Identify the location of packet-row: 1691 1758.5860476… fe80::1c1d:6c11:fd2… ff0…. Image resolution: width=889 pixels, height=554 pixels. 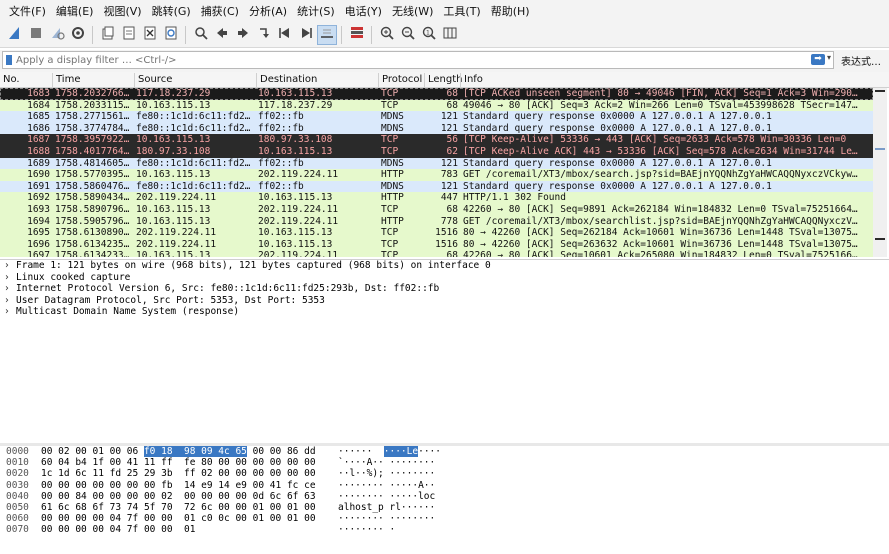
(436, 186).